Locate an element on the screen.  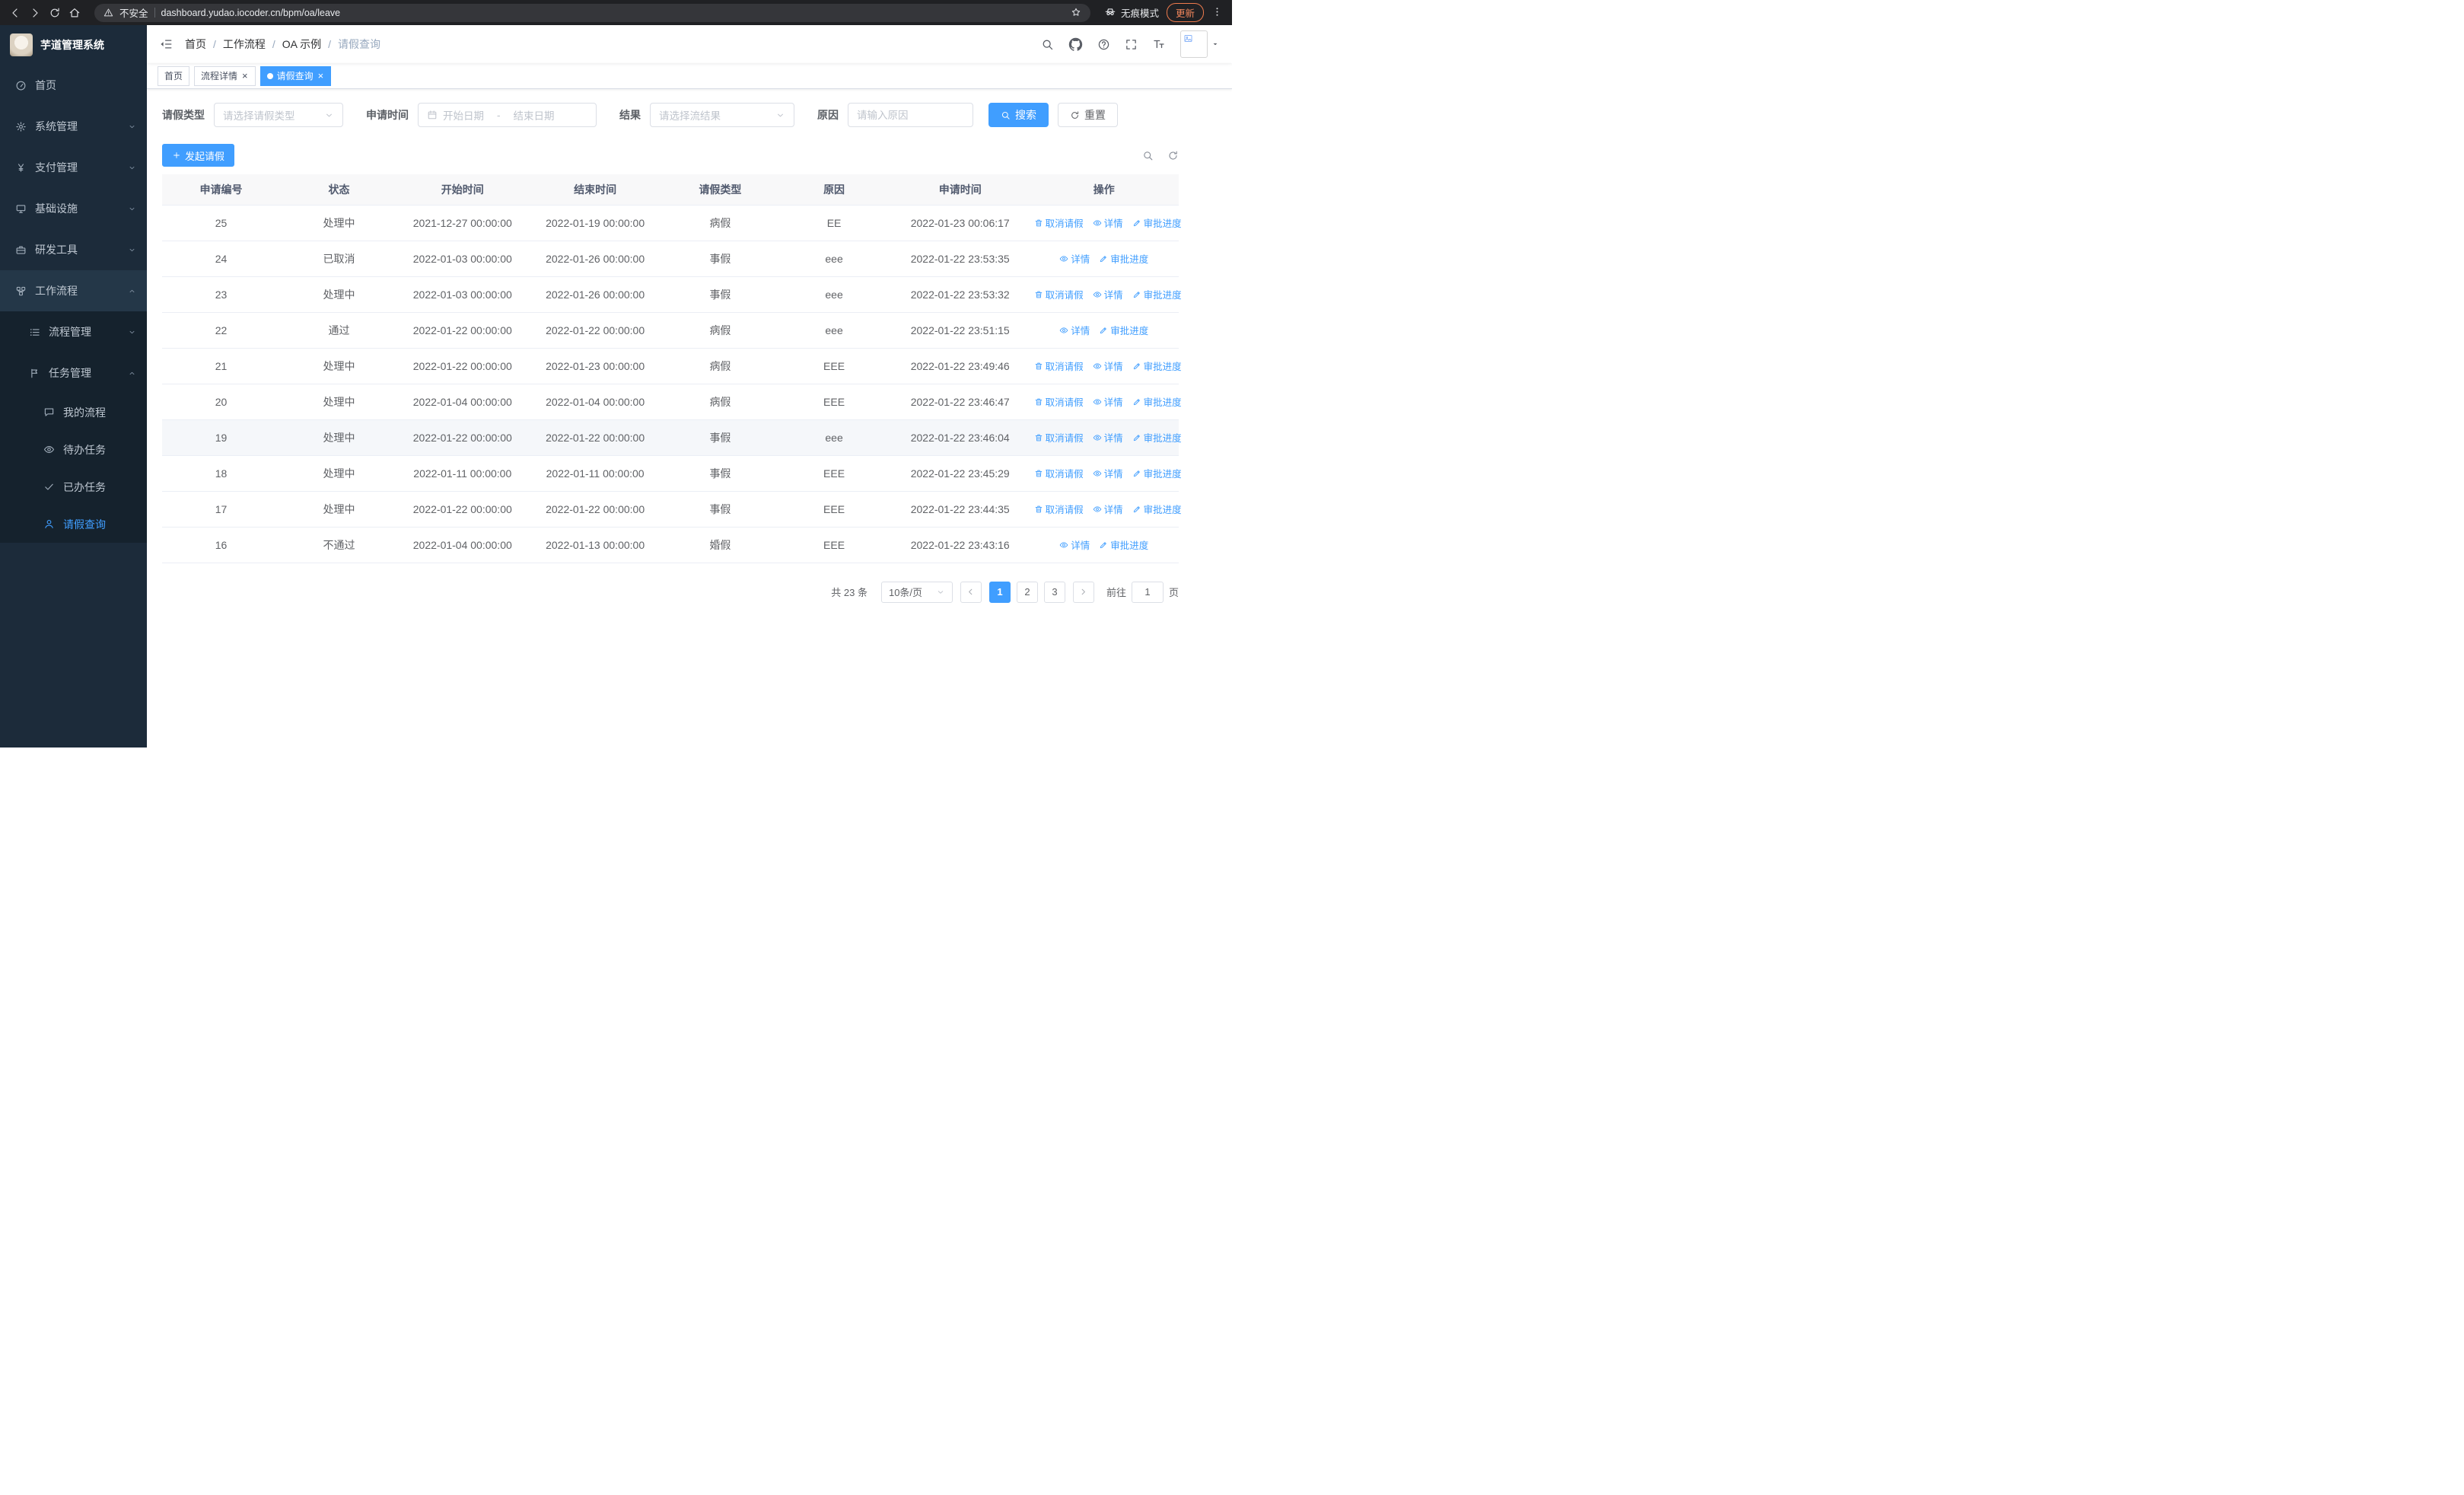
leave-type-select: 请选择请假类型 is located at coordinates (278, 115).